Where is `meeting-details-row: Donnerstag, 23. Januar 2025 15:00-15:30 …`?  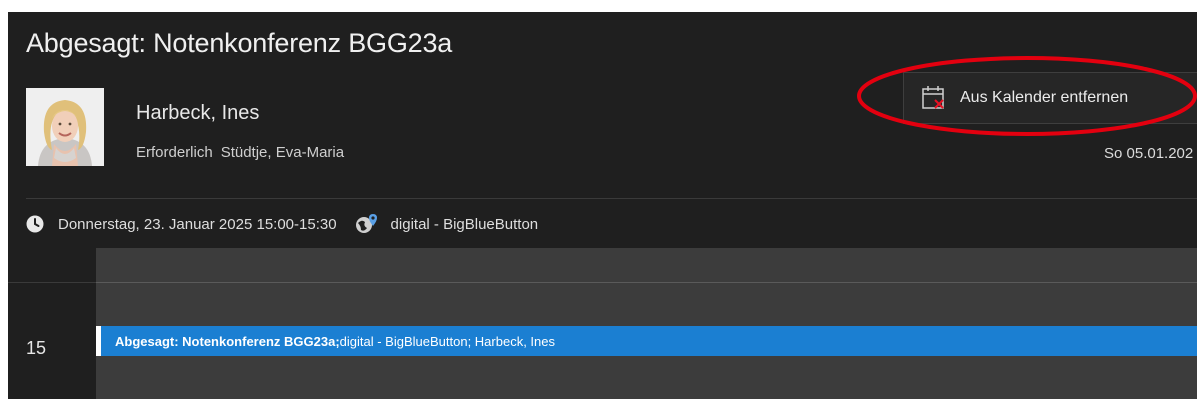 meeting-details-row: Donnerstag, 23. Januar 2025 15:00-15:30 … is located at coordinates (282, 224).